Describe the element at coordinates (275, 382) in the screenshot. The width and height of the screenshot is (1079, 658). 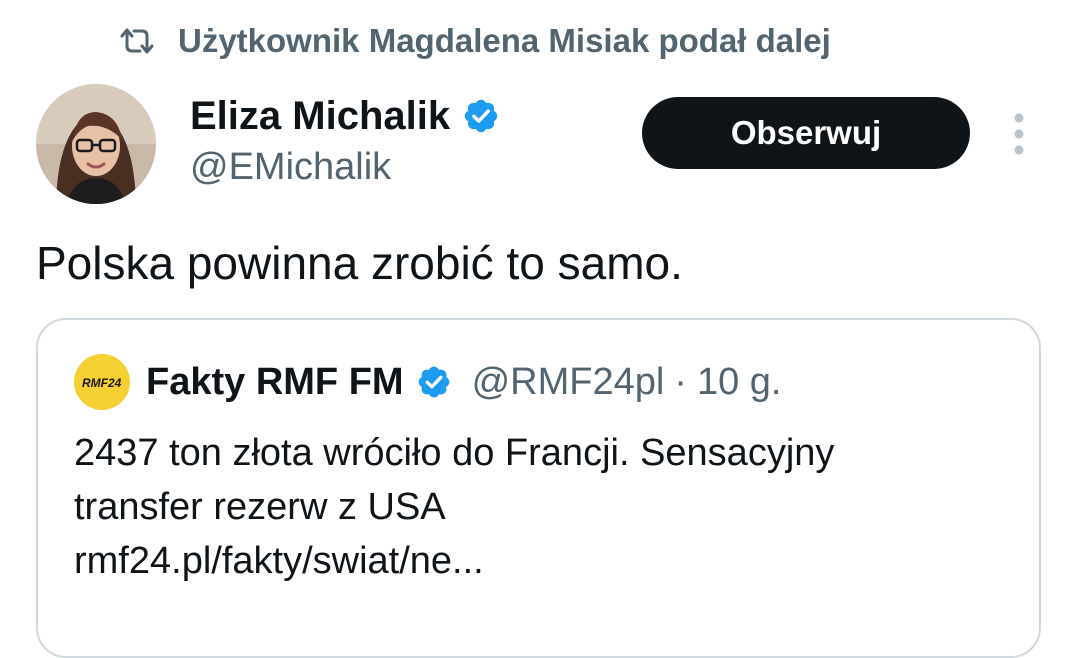
I see `quote-author-name: Fakty RMF FM` at that location.